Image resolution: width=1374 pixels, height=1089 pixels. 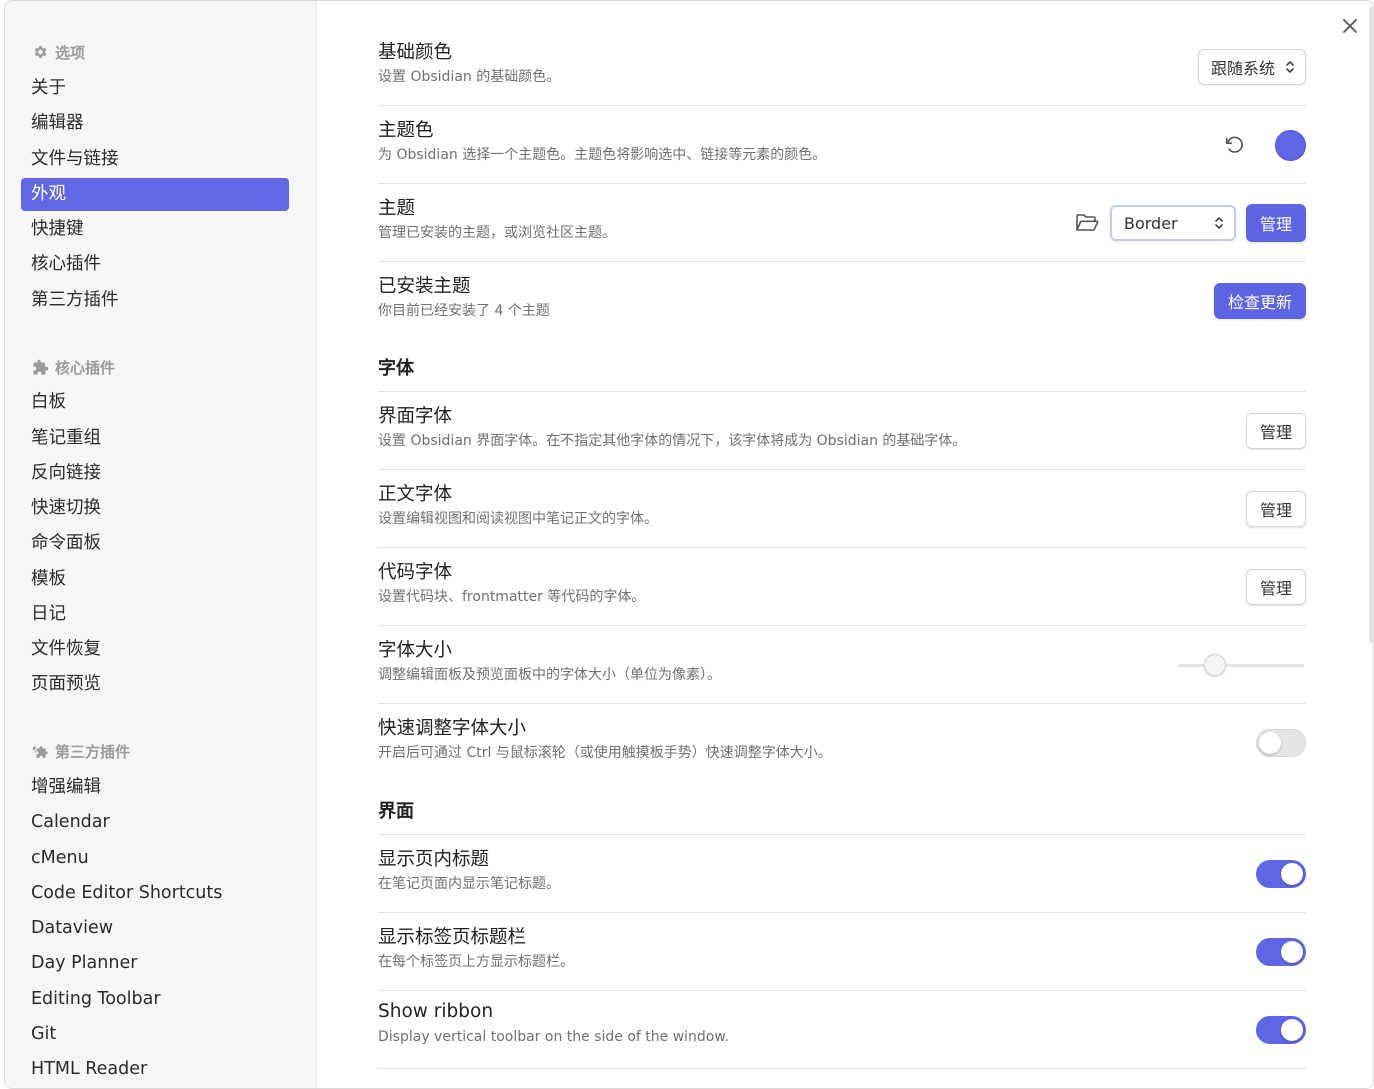 I want to click on sidebar-item-plugin: HTML Reader, so click(x=155, y=1069).